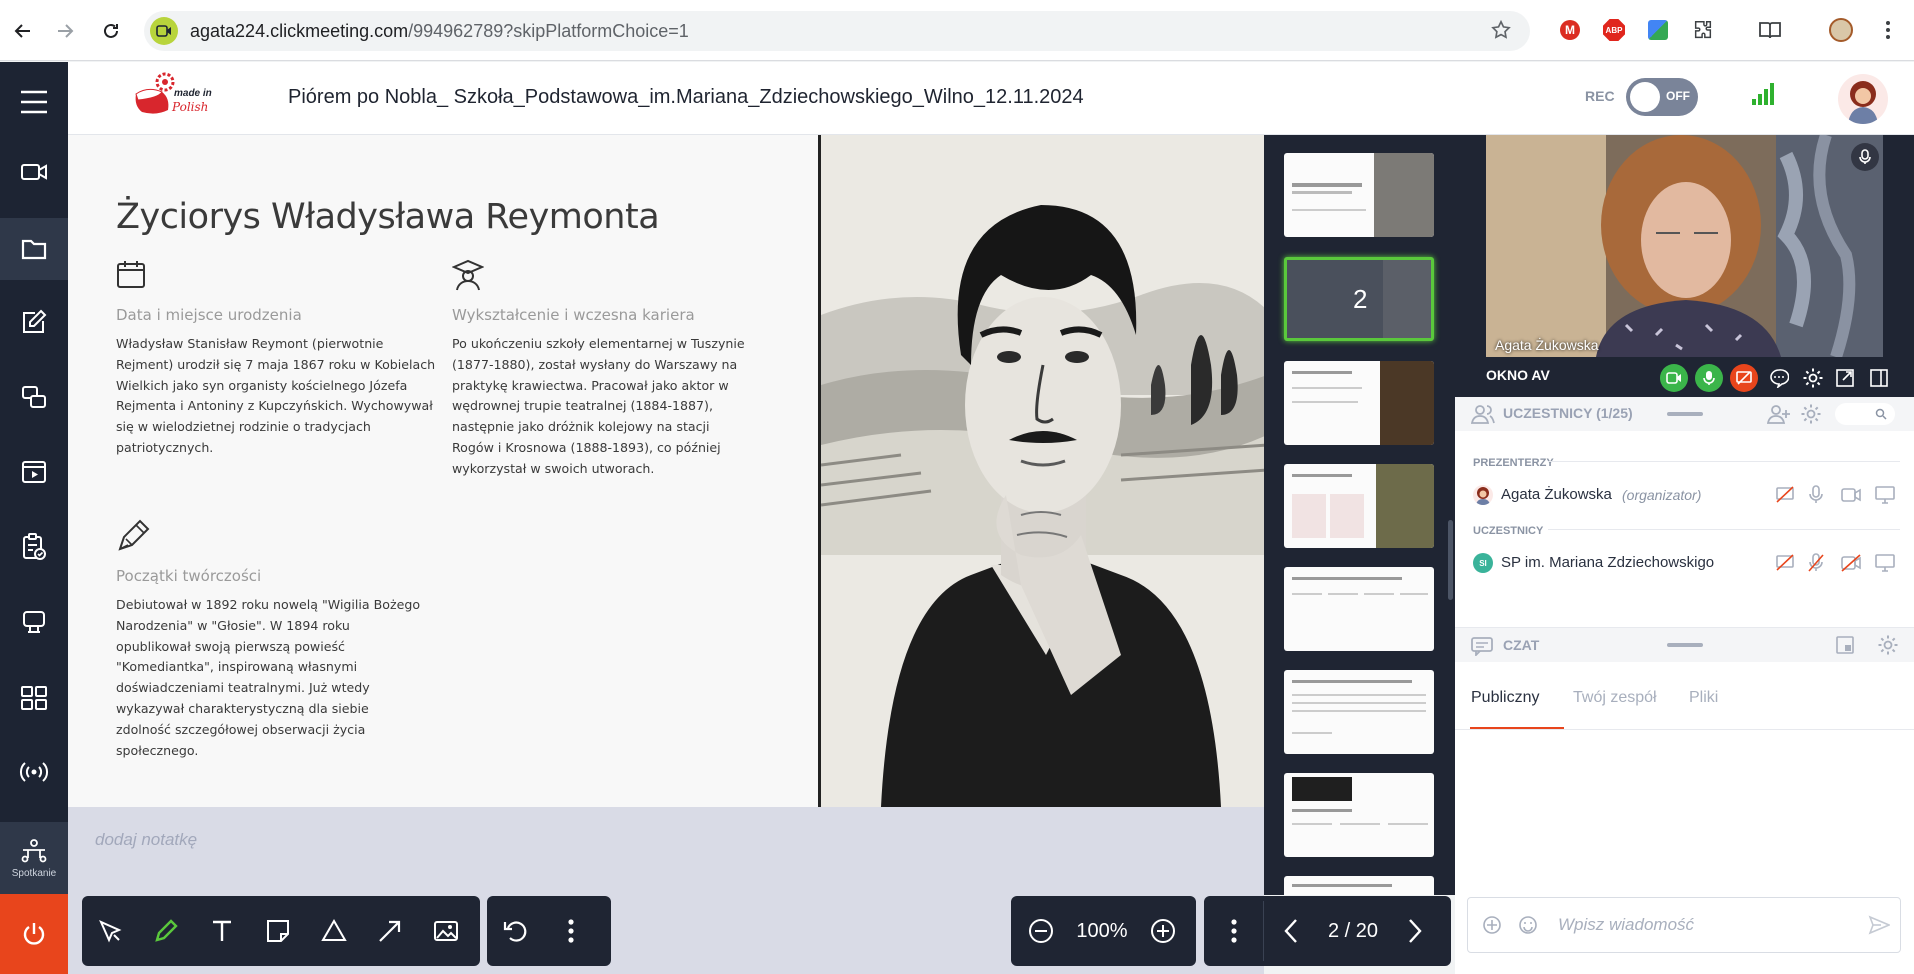  What do you see at coordinates (1778, 416) in the screenshot?
I see `add-participant-icon` at bounding box center [1778, 416].